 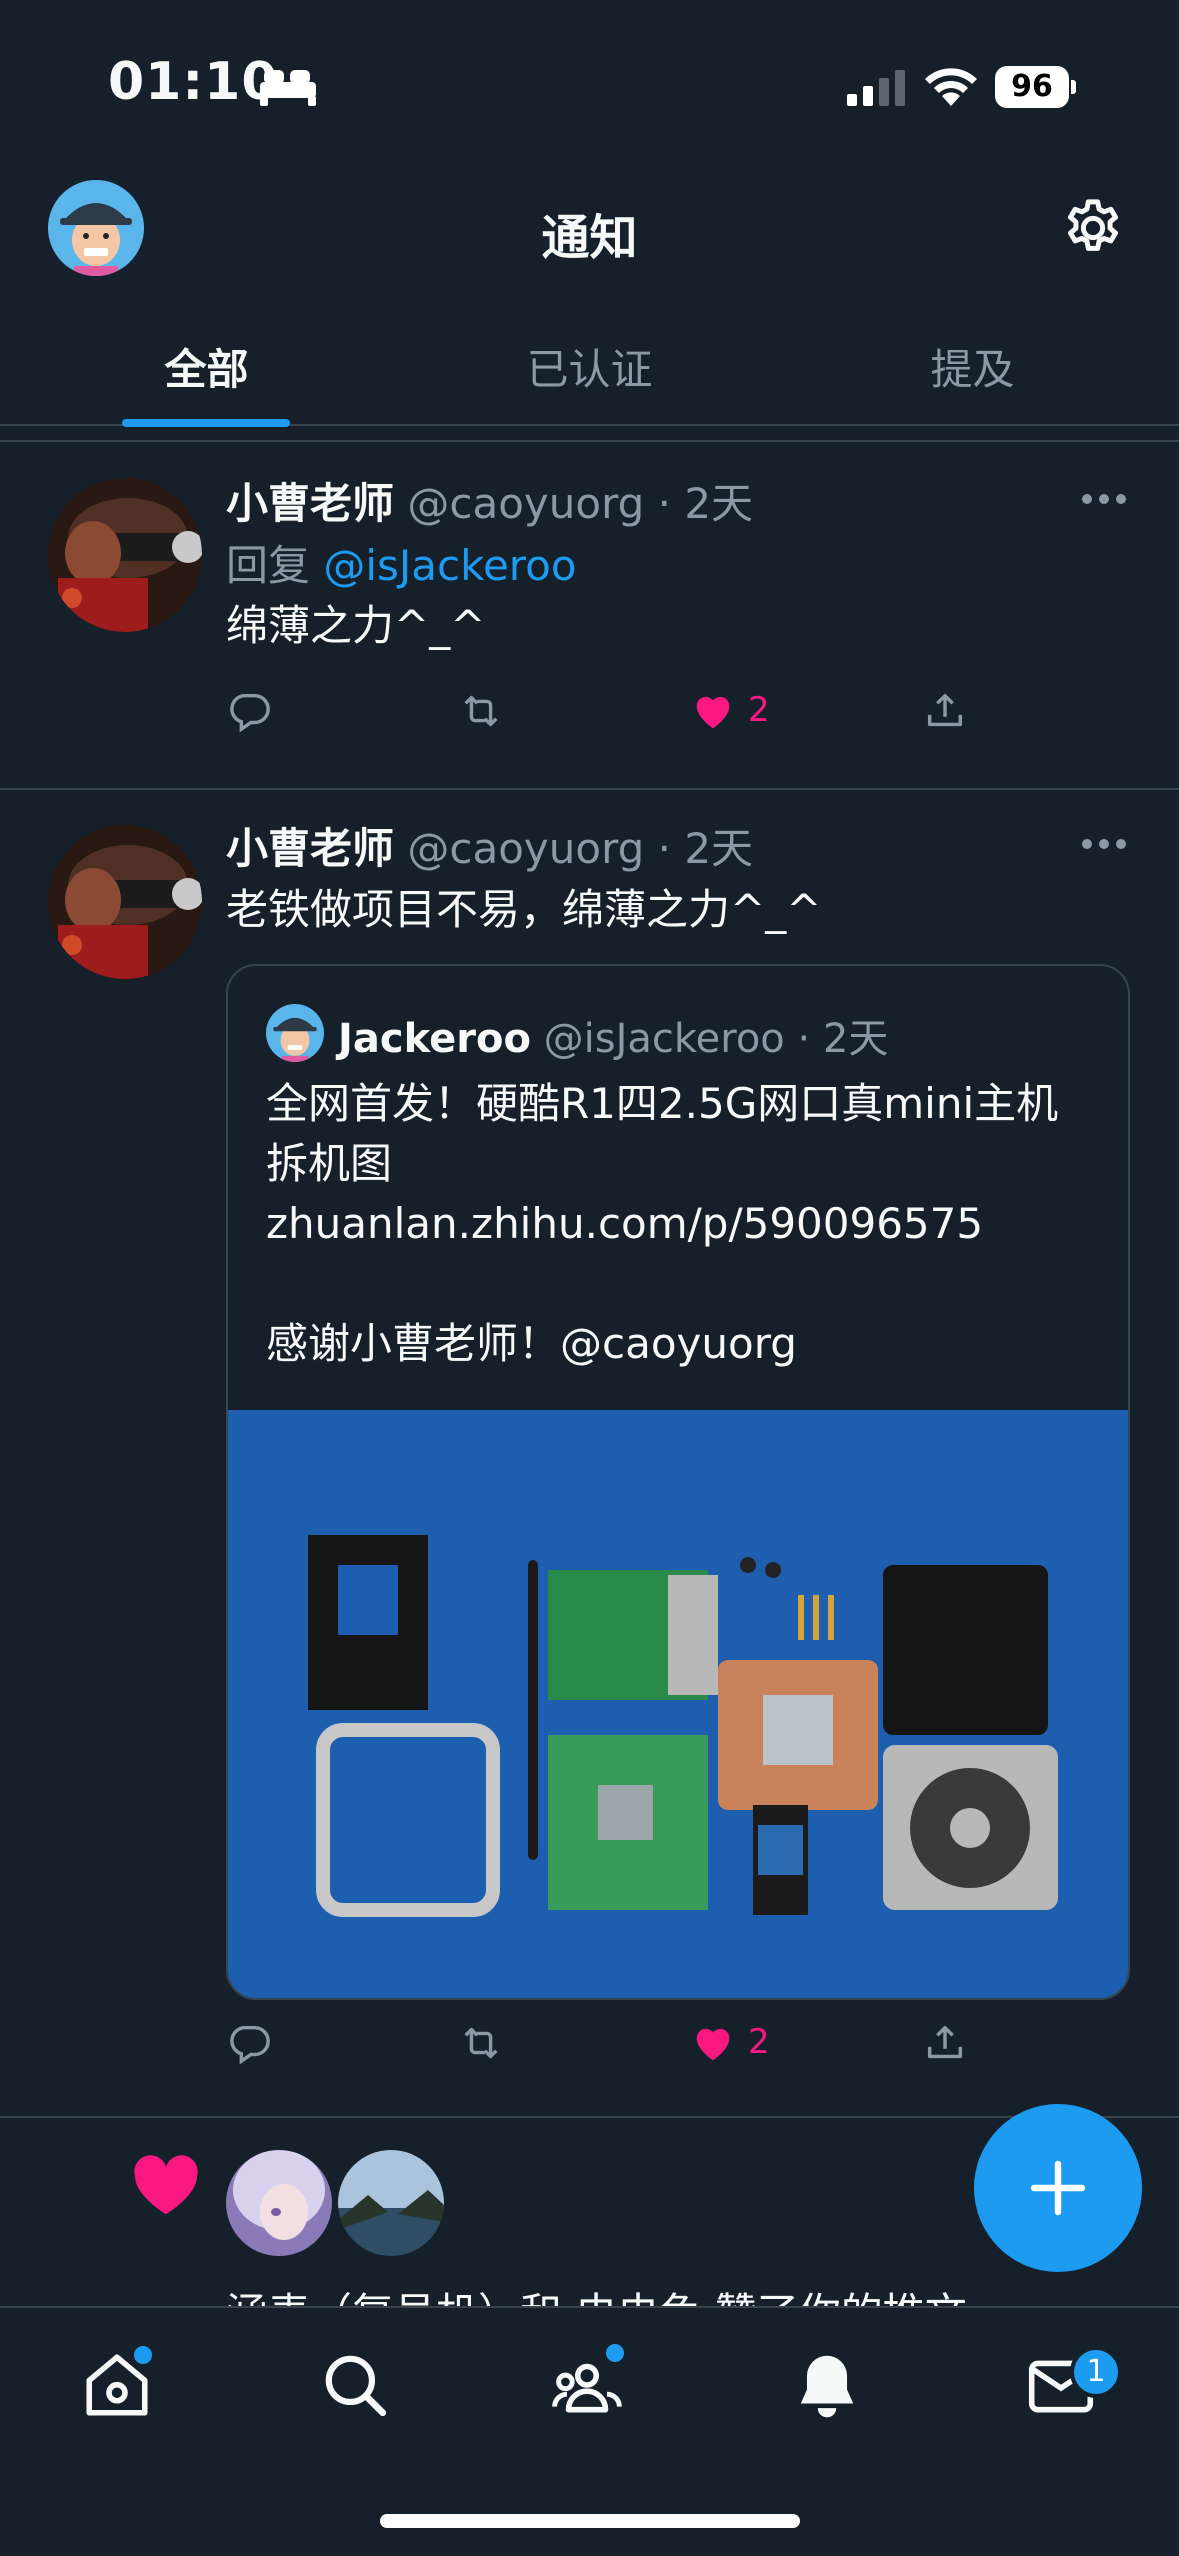 What do you see at coordinates (876, 88) in the screenshot?
I see `cellular-signal-icon` at bounding box center [876, 88].